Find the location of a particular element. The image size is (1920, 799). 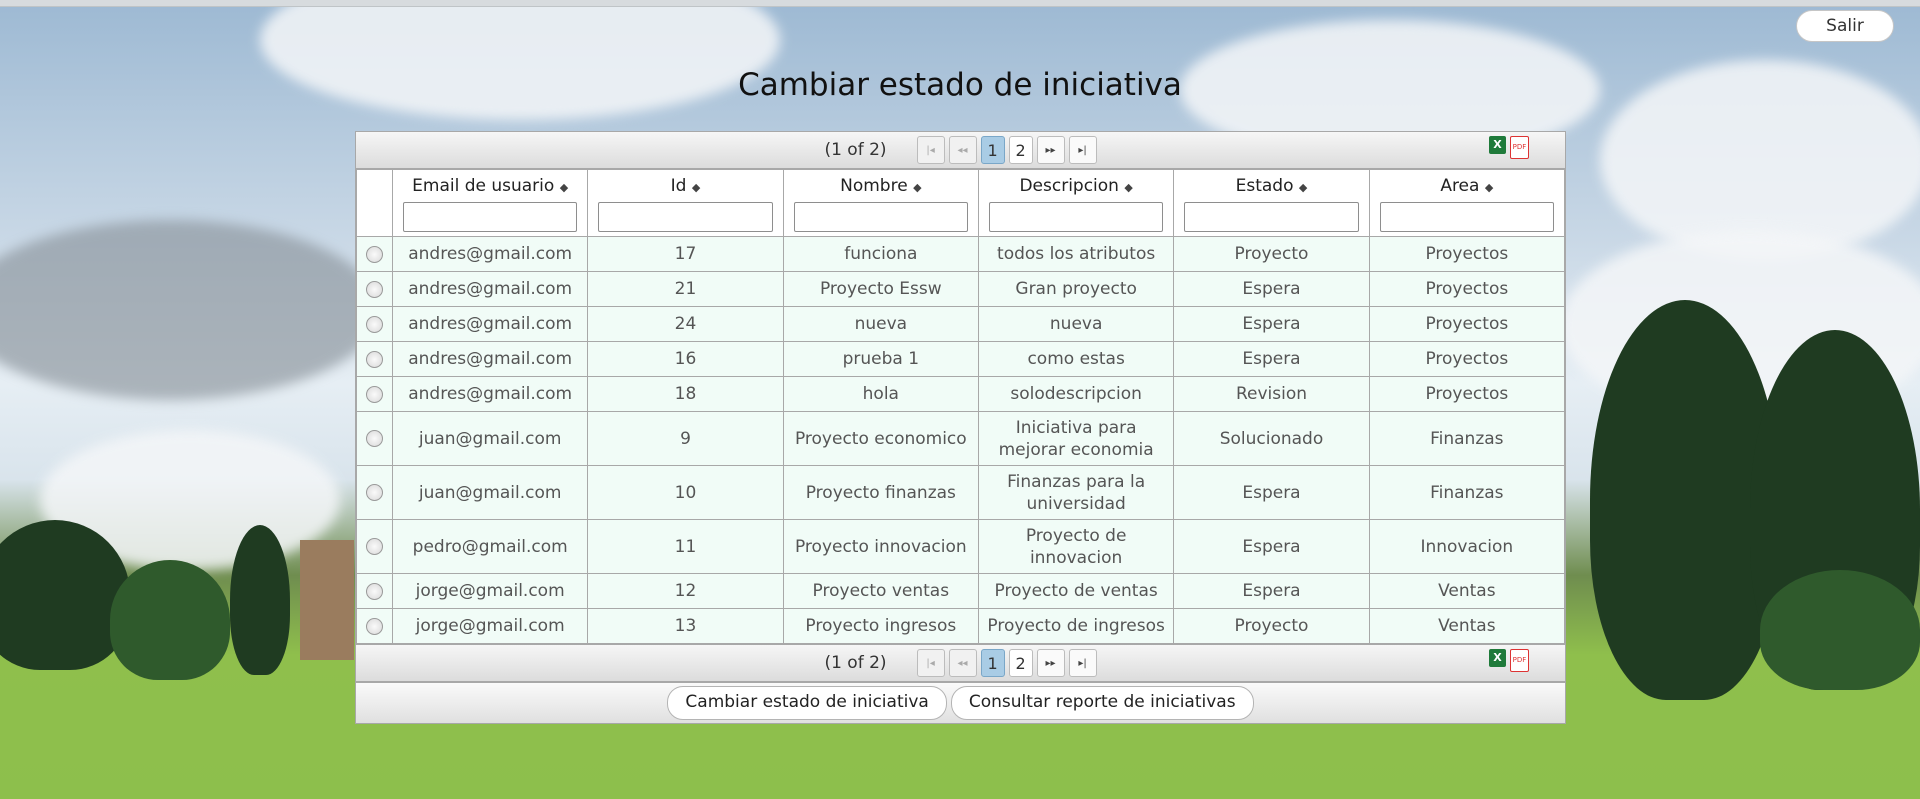

cell-id: 9 is located at coordinates (685, 438).